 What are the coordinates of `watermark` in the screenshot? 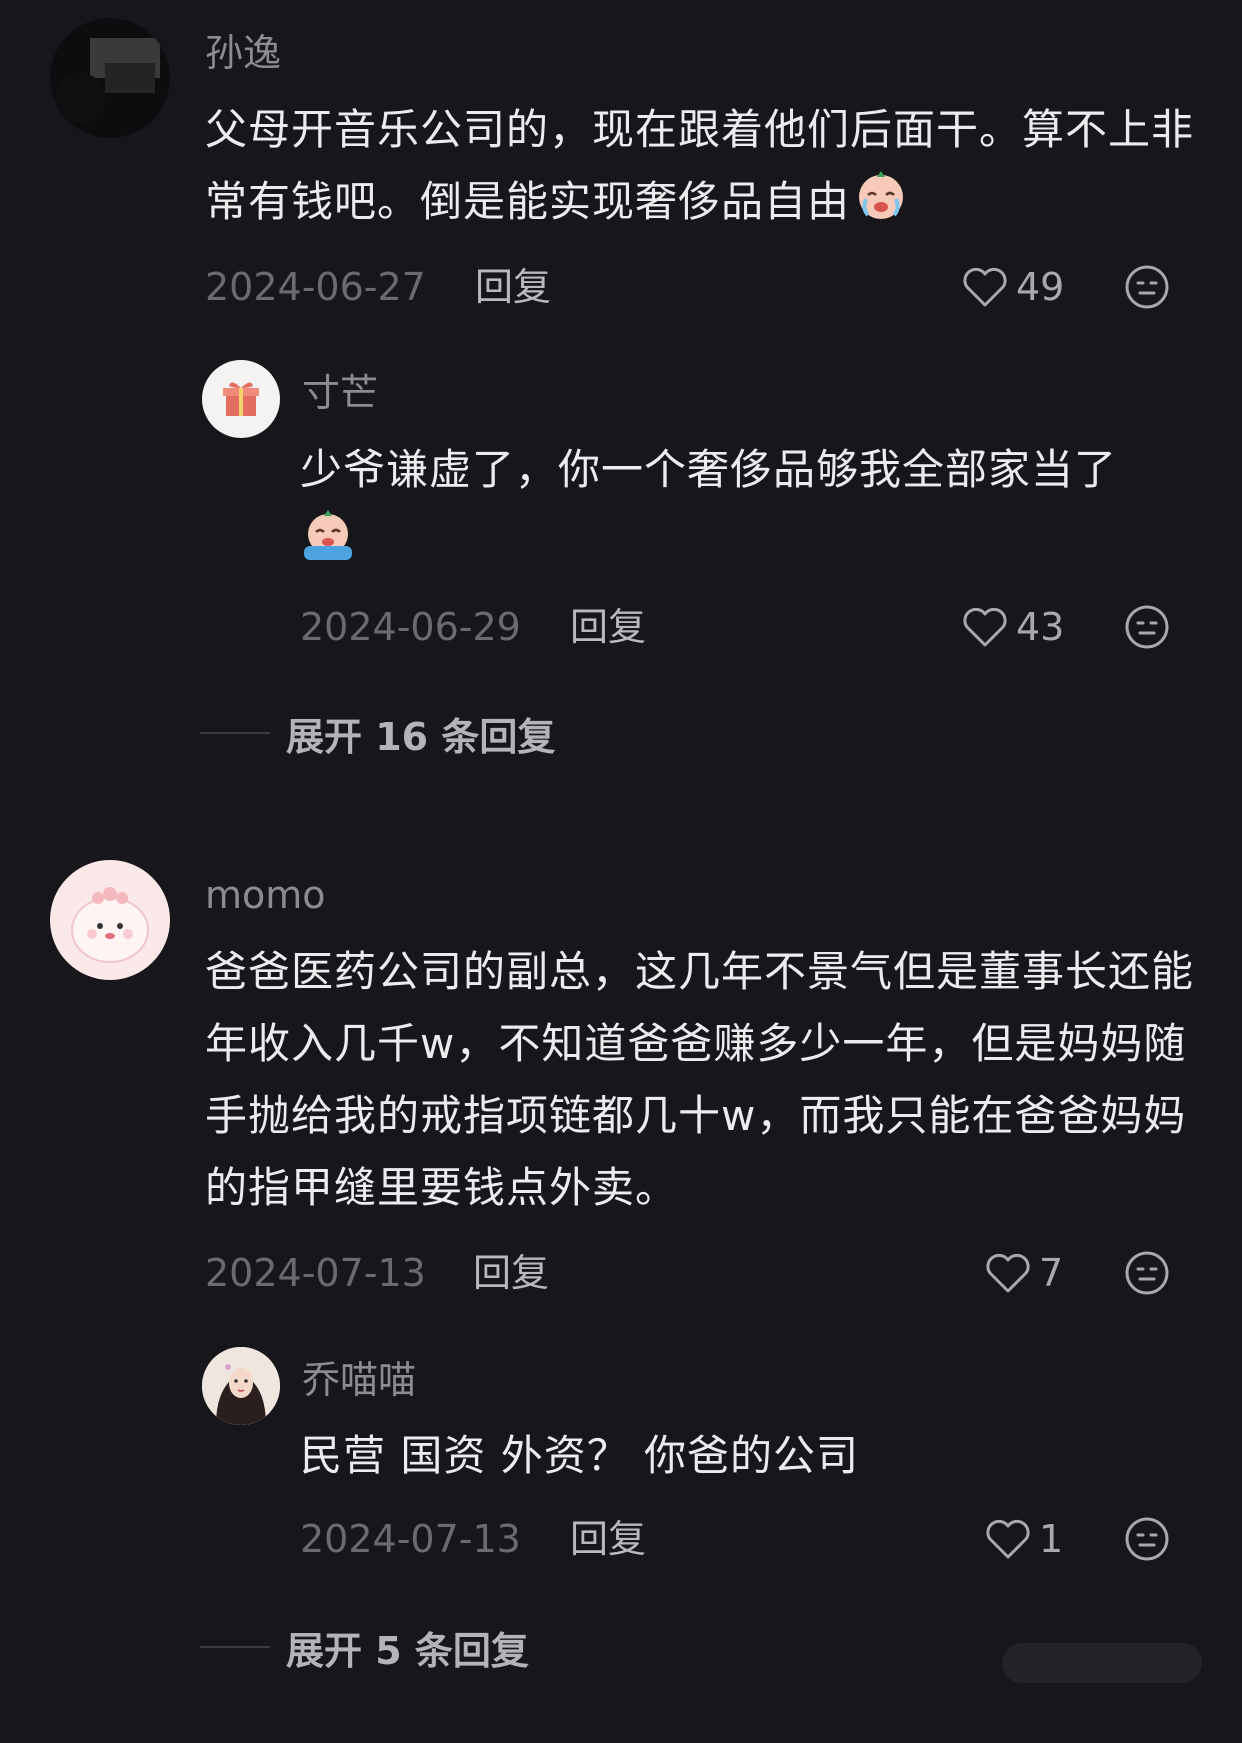 It's located at (1102, 1663).